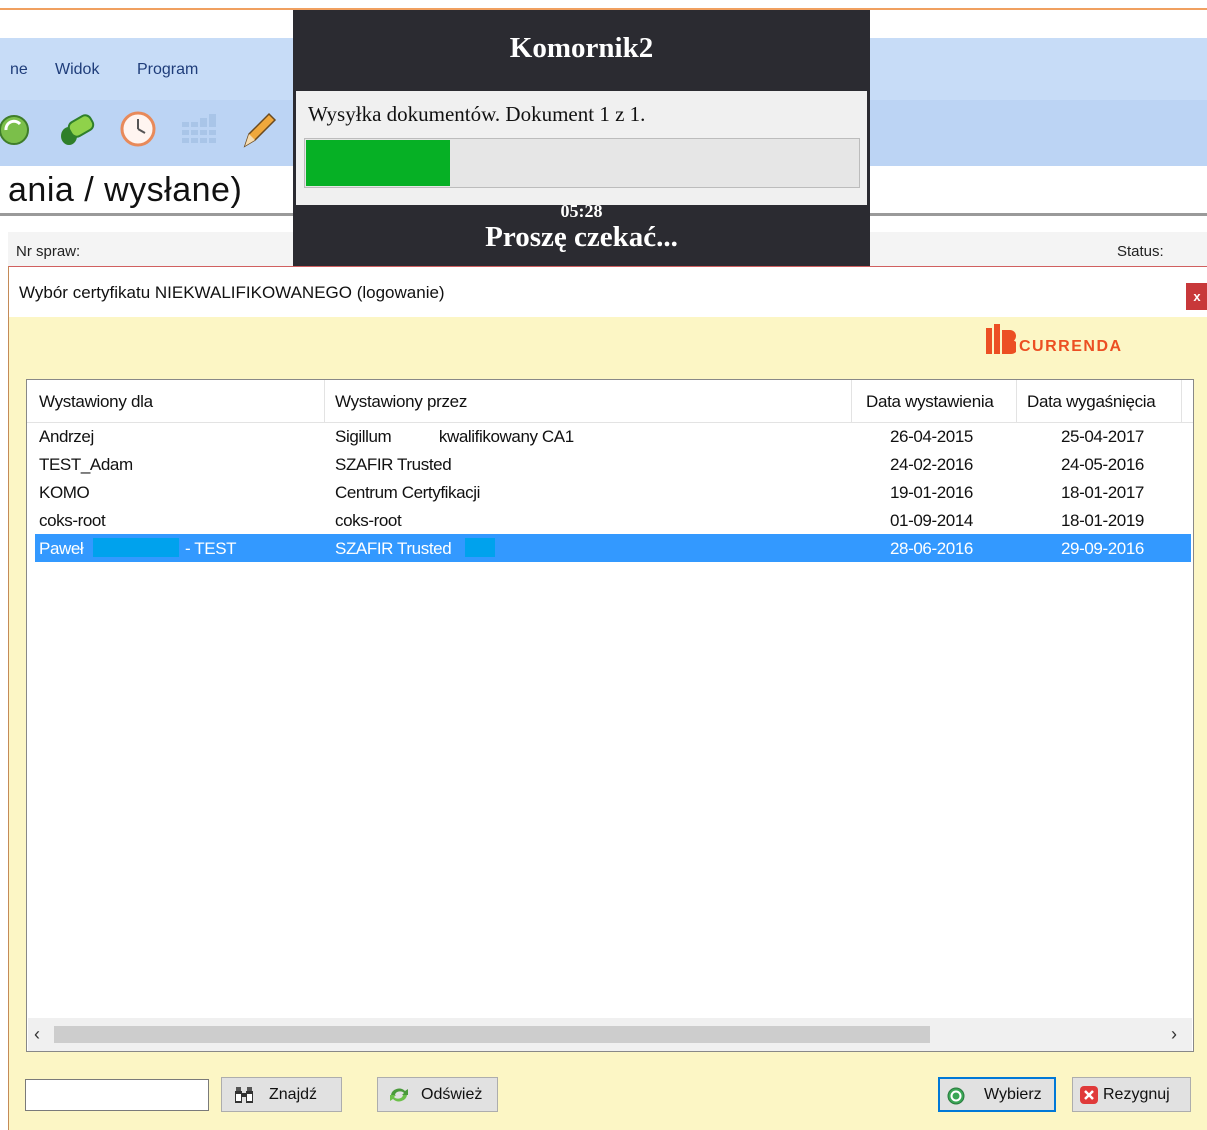 The height and width of the screenshot is (1130, 1207). What do you see at coordinates (378, 163) in the screenshot?
I see `progress-fill` at bounding box center [378, 163].